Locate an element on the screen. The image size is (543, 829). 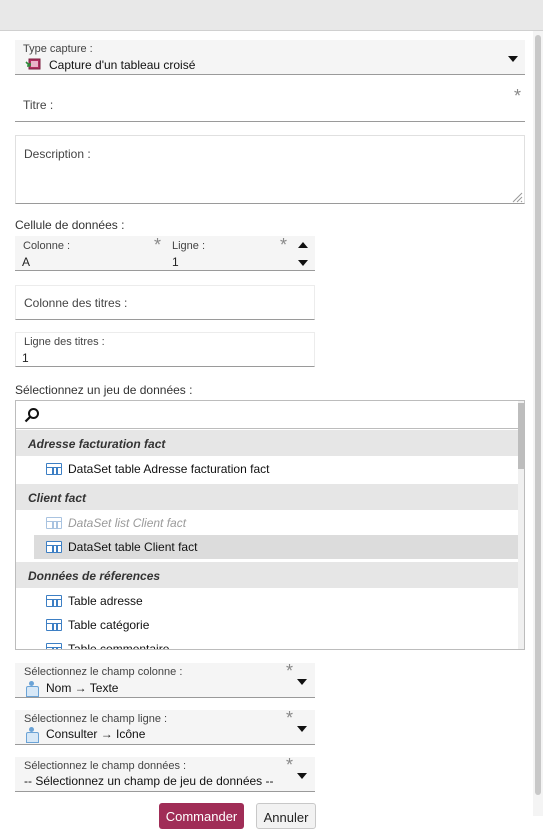
champ-donnees-label: Sélectionnez le champ données : is located at coordinates (105, 766).